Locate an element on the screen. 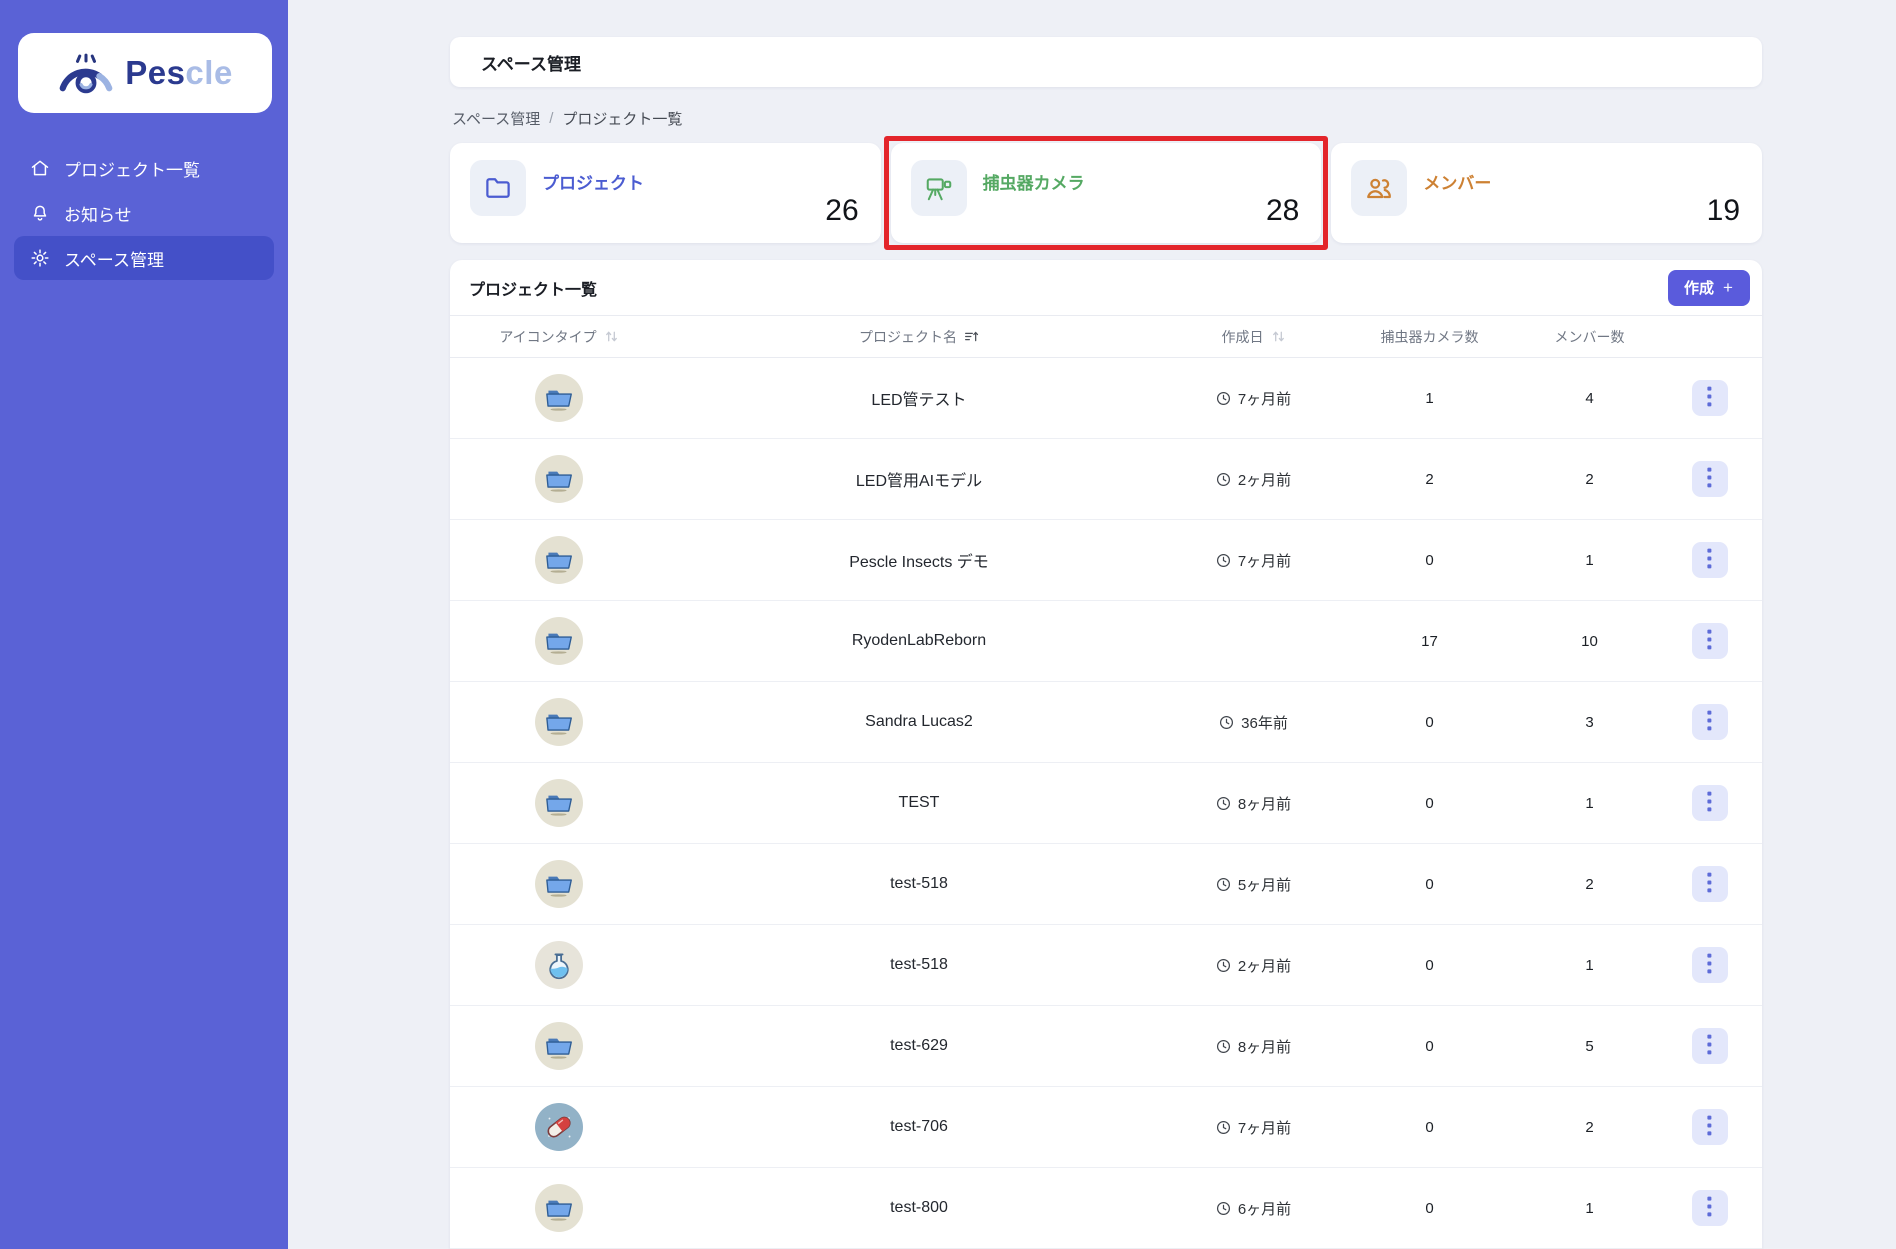  created-date-text: 2ヶ月前 is located at coordinates (1264, 966).